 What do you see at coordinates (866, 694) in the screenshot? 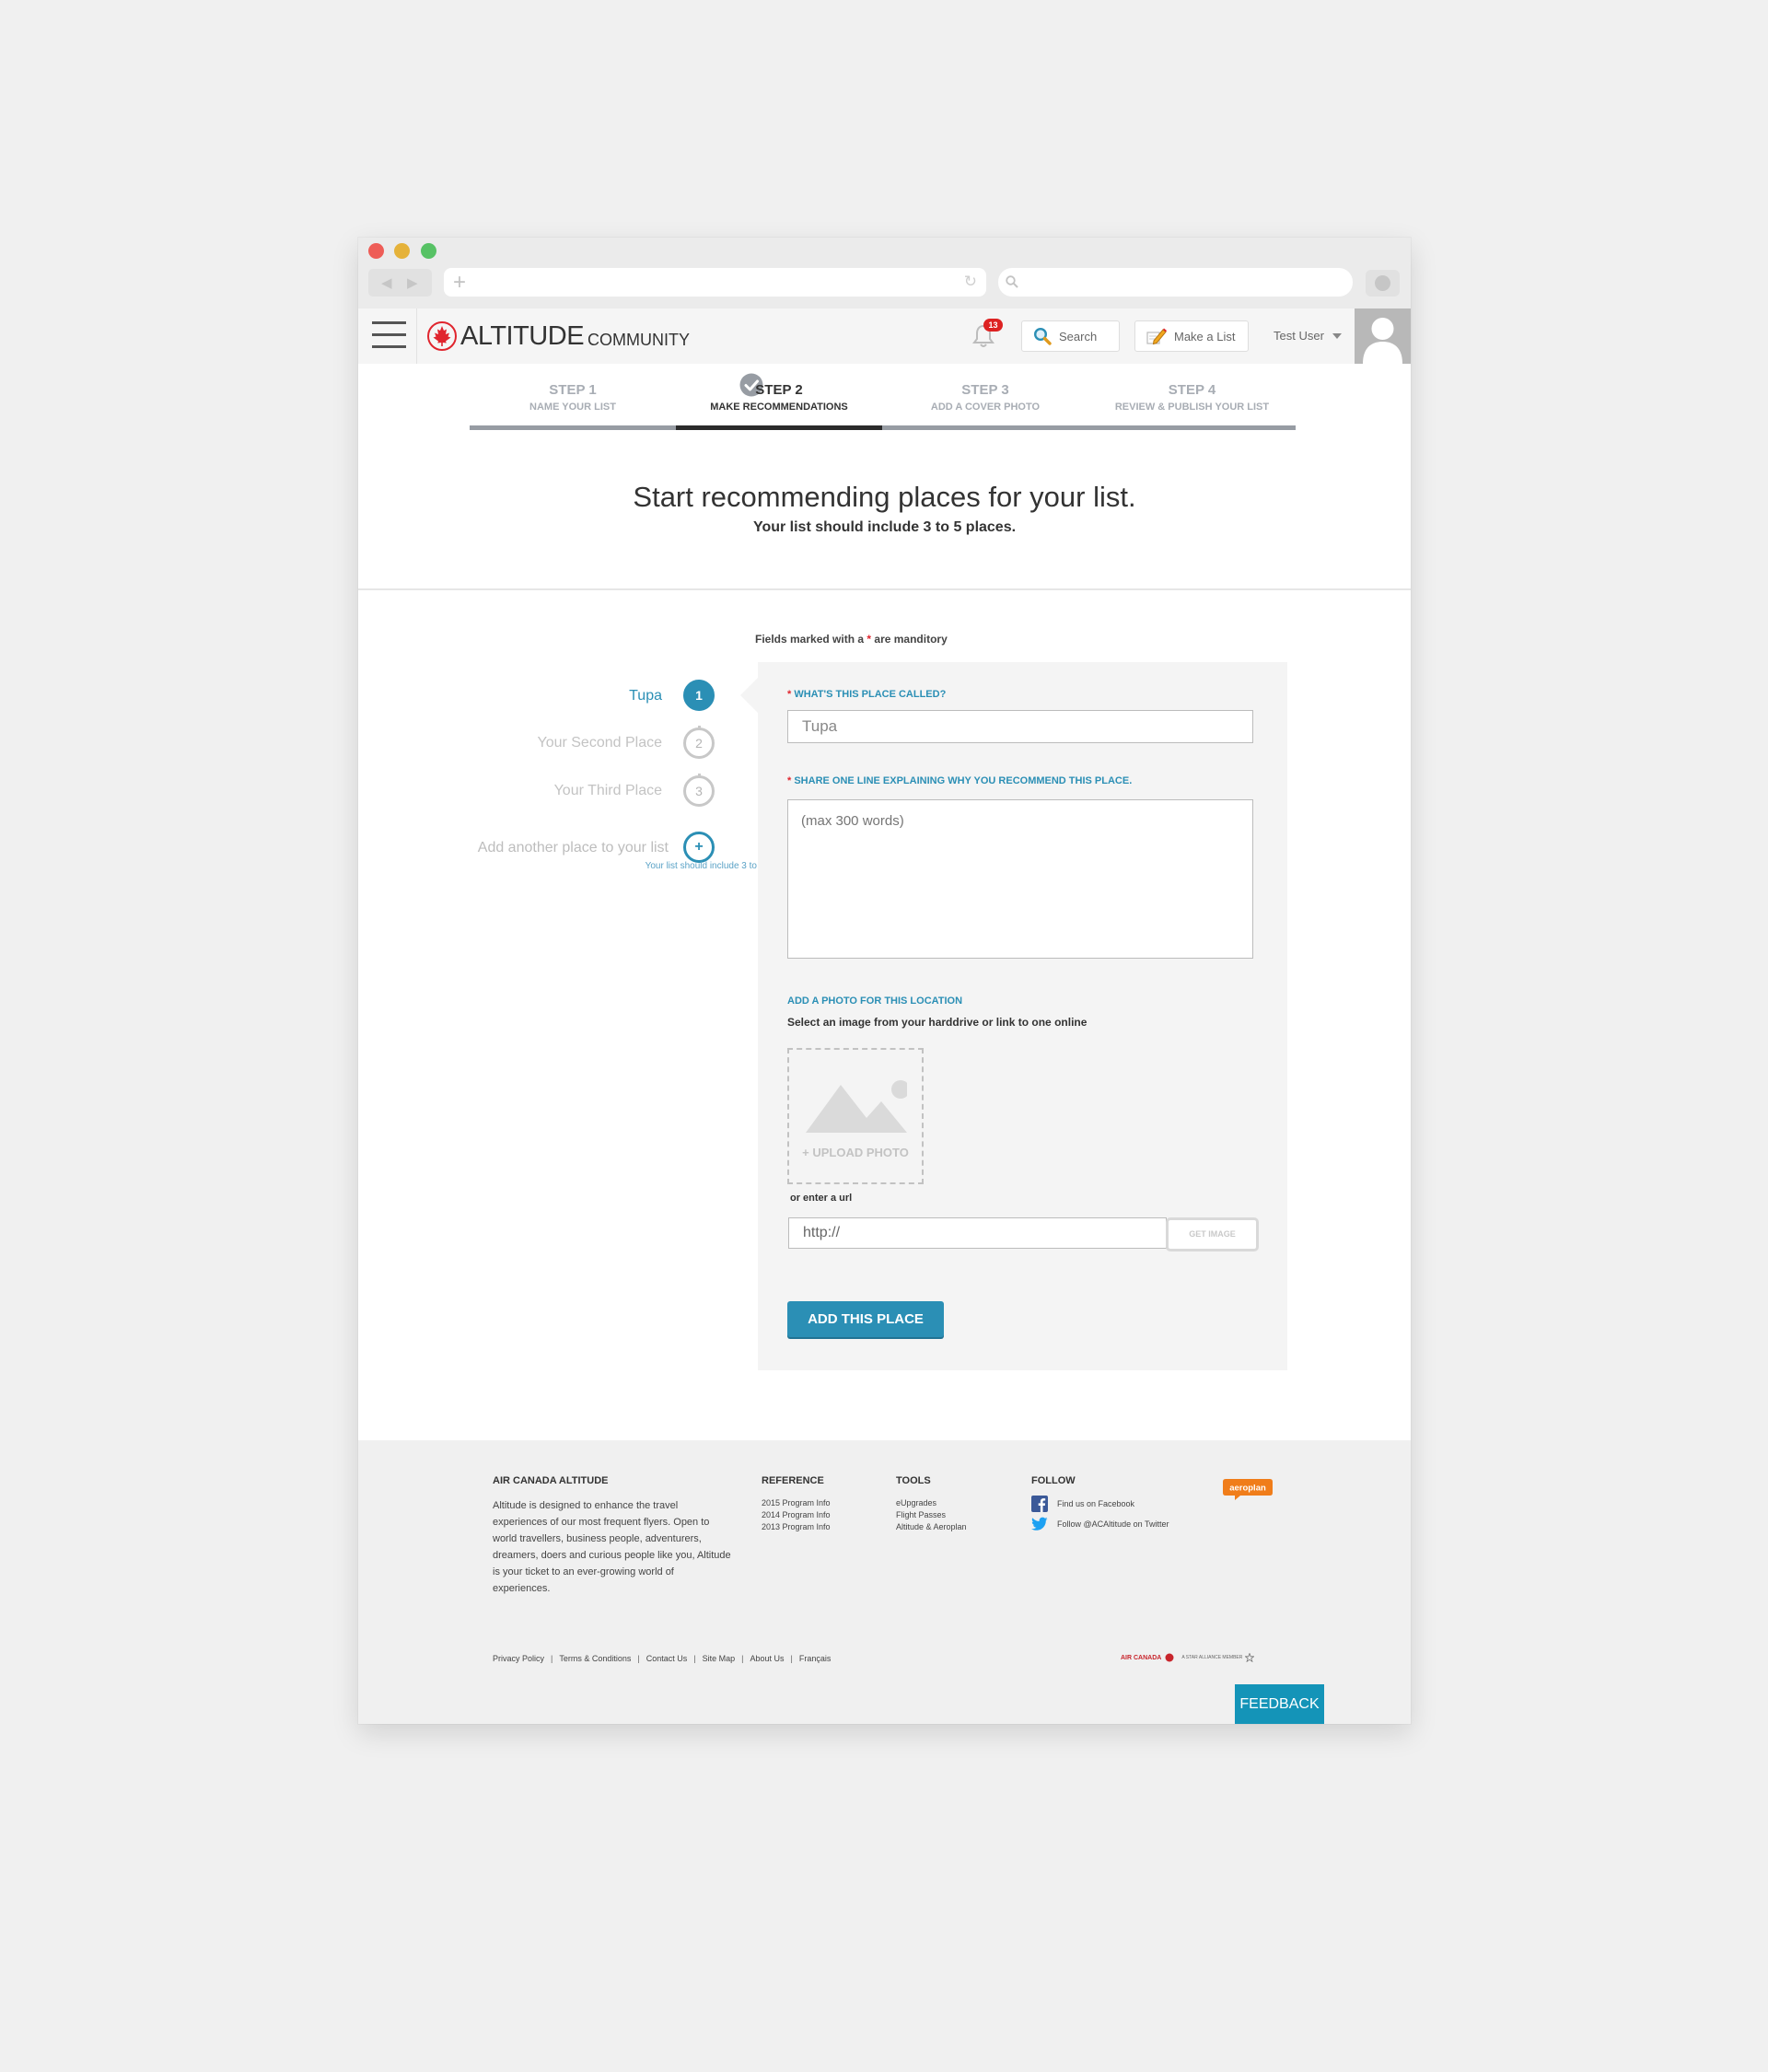
I see `place-name-label: * WHAT'S THIS PLACE CALLED?` at bounding box center [866, 694].